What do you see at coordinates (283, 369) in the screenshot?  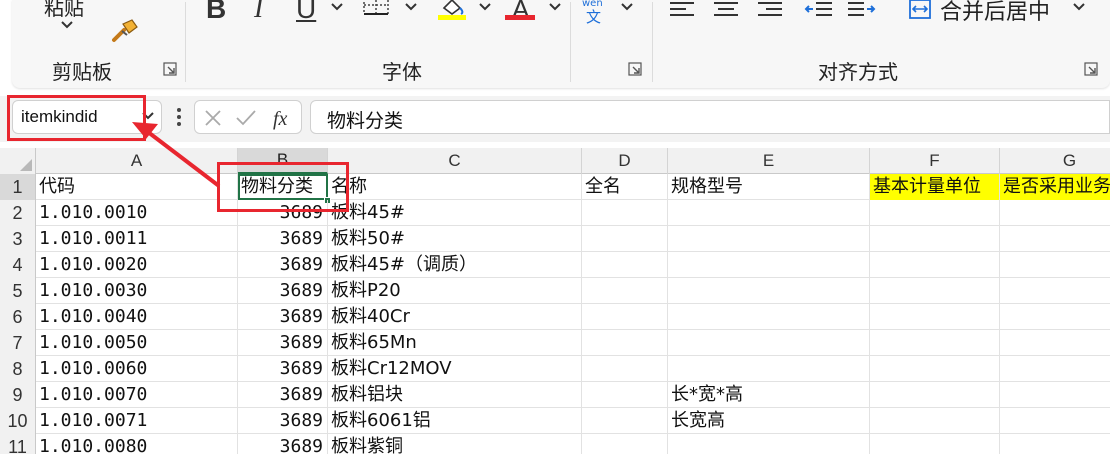 I see `cell-b8: 3689` at bounding box center [283, 369].